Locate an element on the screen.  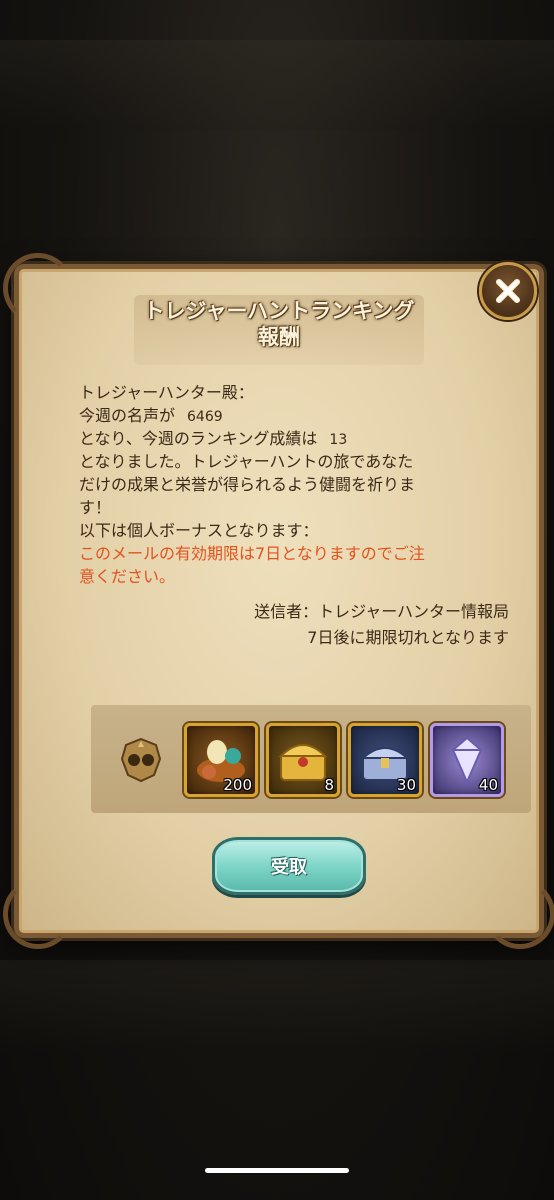
expiry-notice: 7日後に期限切れとなります is located at coordinates (408, 637).